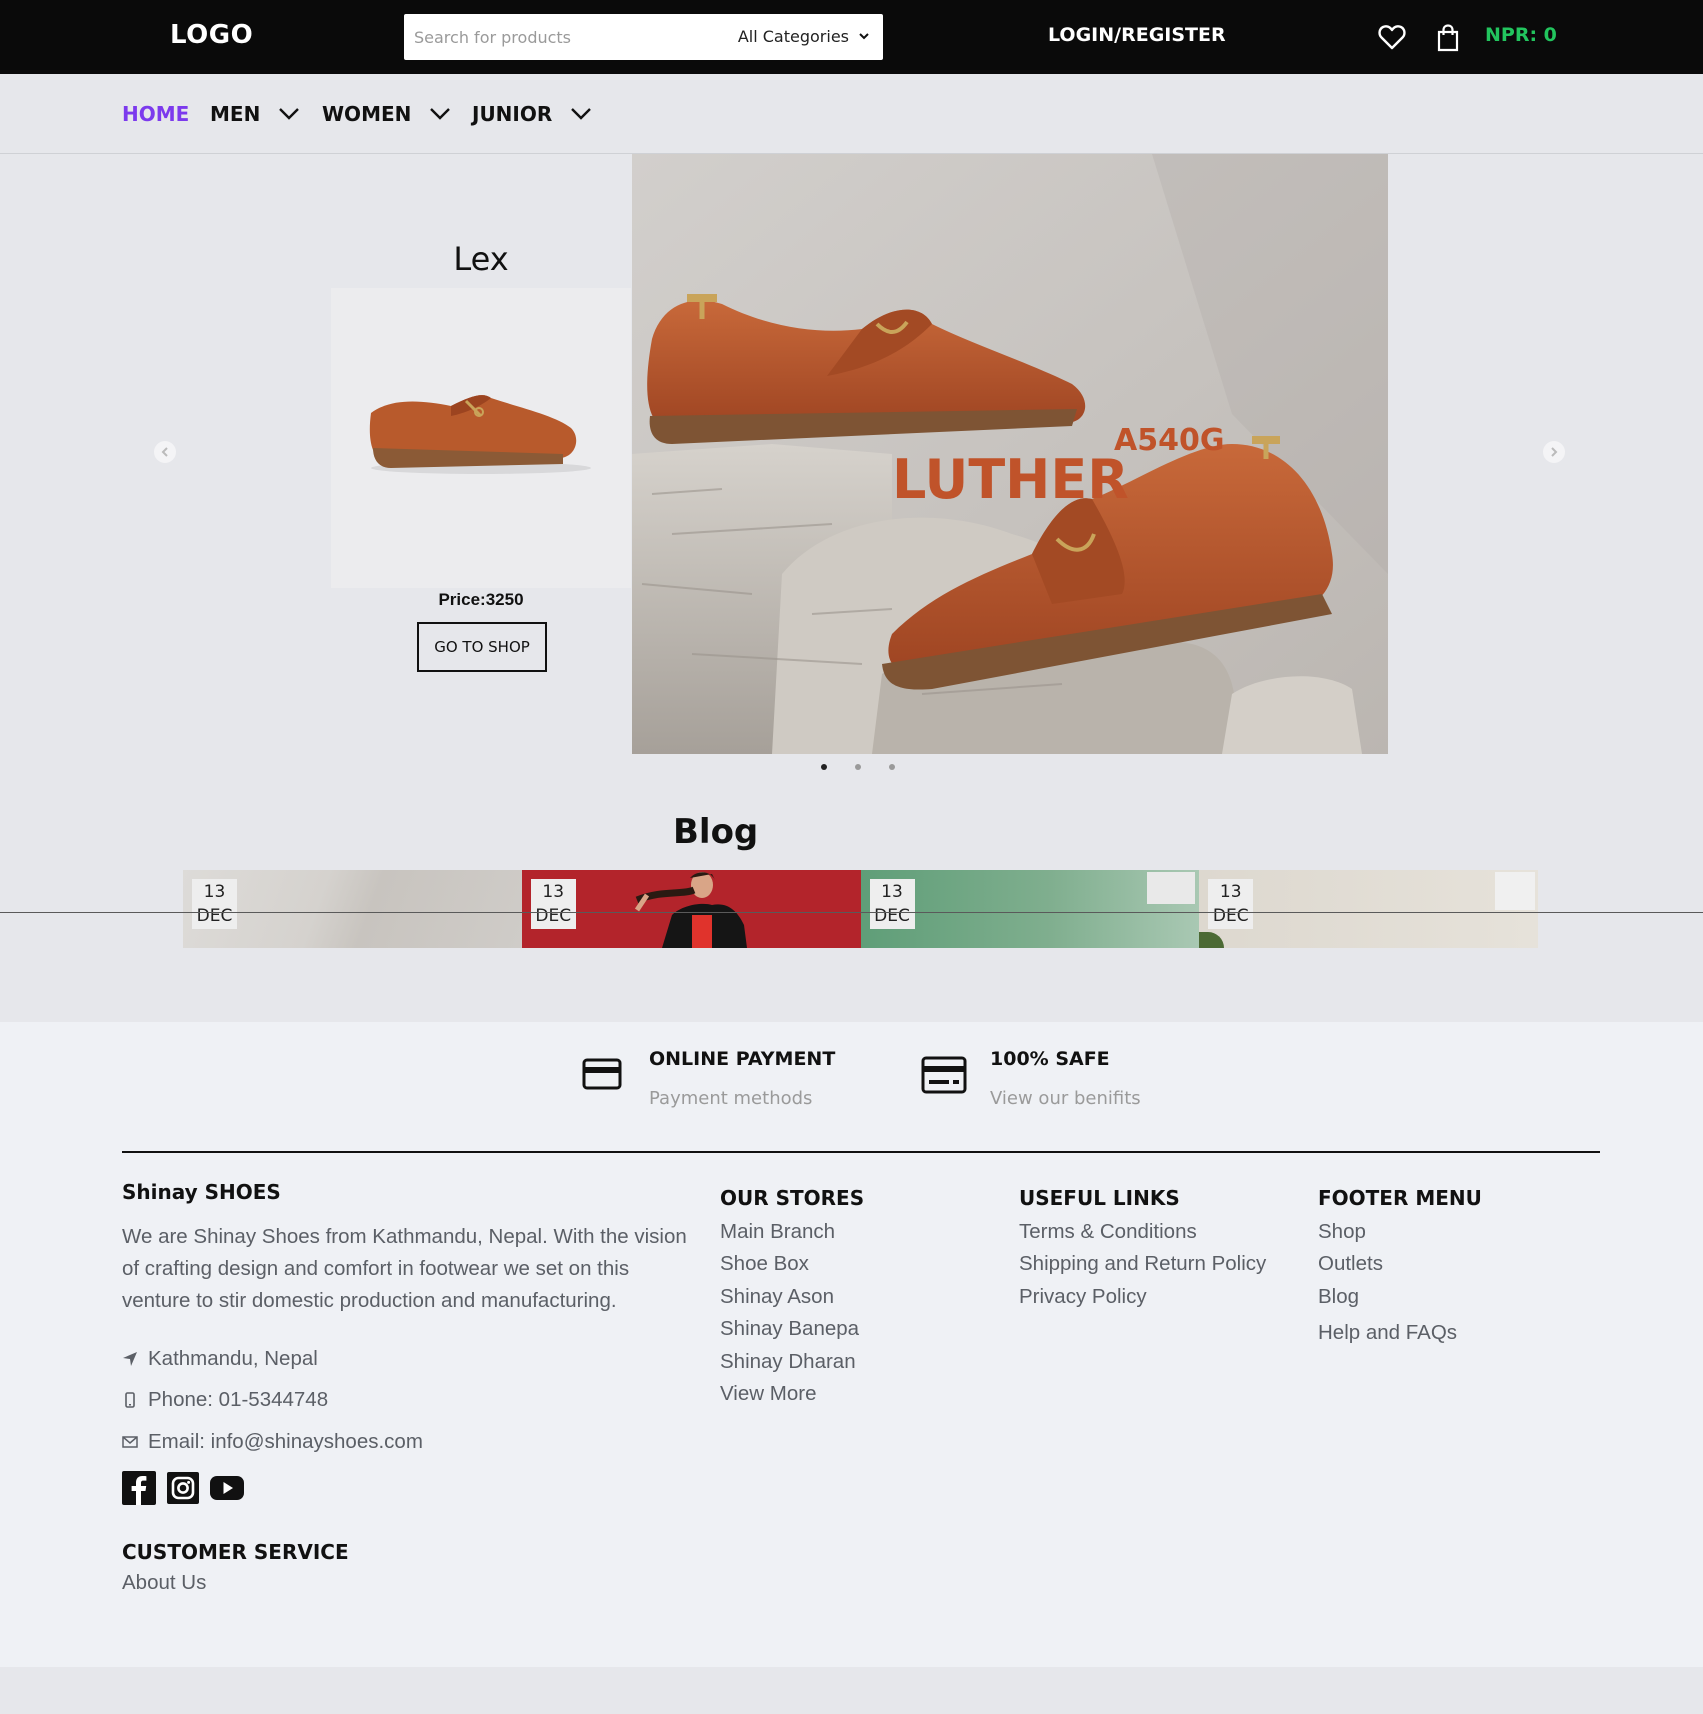 Image resolution: width=1703 pixels, height=1714 pixels. I want to click on social-links, so click(183, 1488).